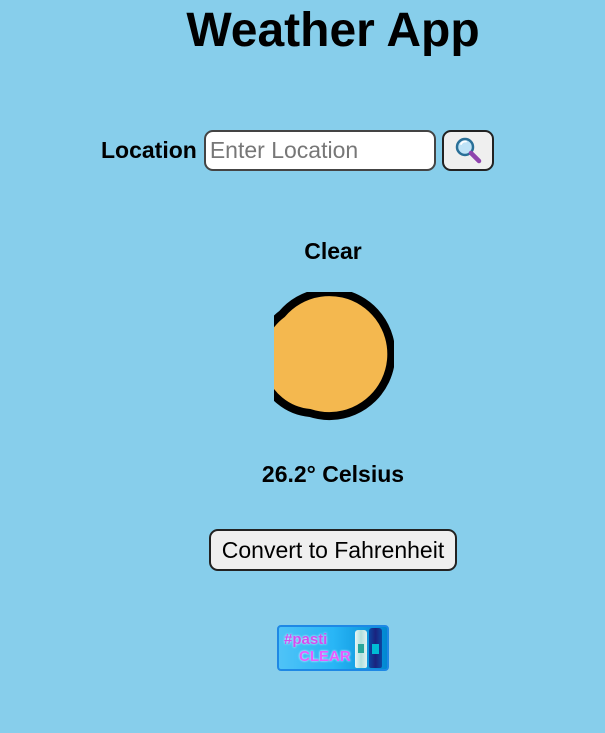 This screenshot has width=605, height=733. I want to click on search-bar: Location, so click(297, 150).